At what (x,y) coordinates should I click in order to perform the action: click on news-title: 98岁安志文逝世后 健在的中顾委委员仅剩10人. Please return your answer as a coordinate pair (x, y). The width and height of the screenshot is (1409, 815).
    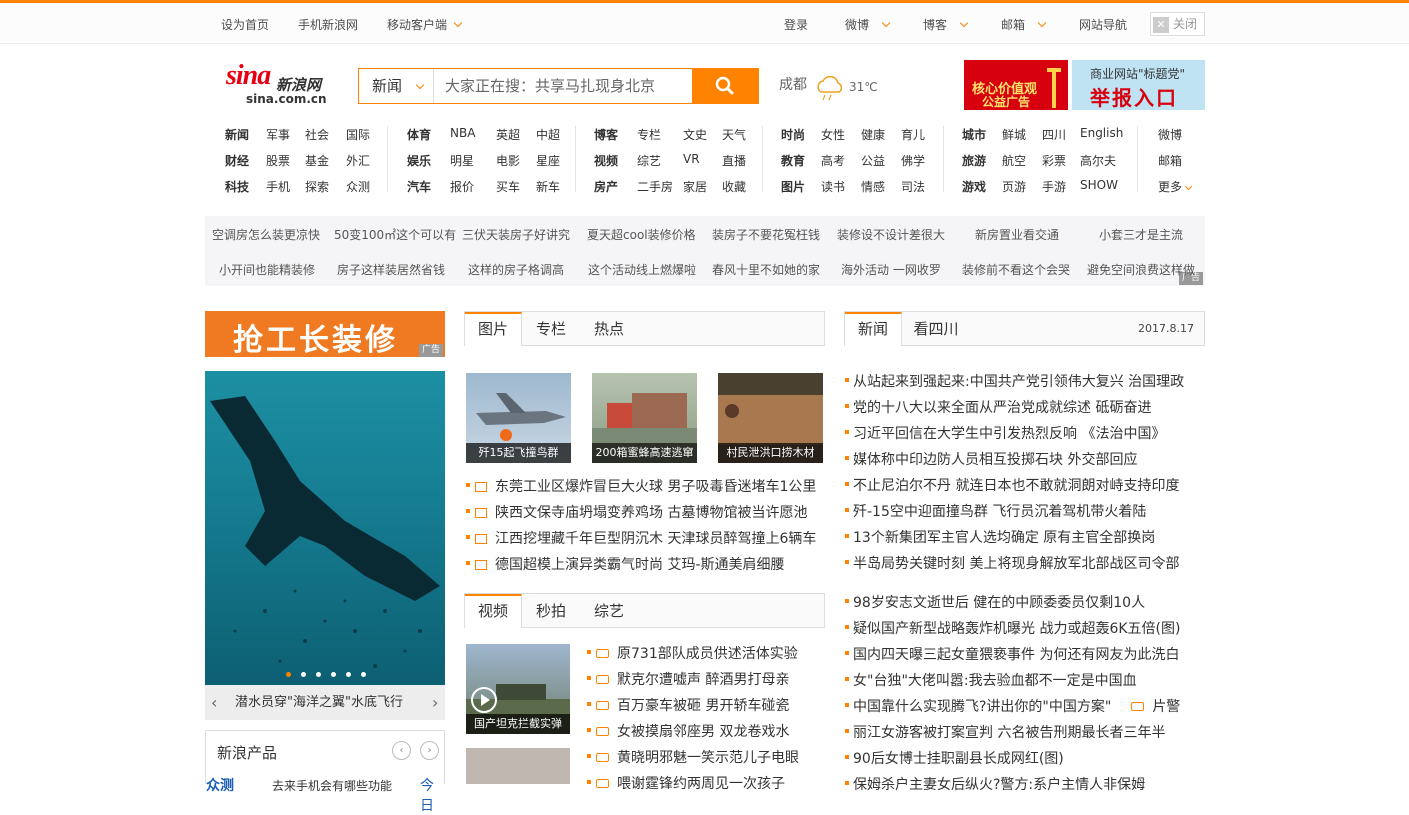
    Looking at the image, I should click on (999, 603).